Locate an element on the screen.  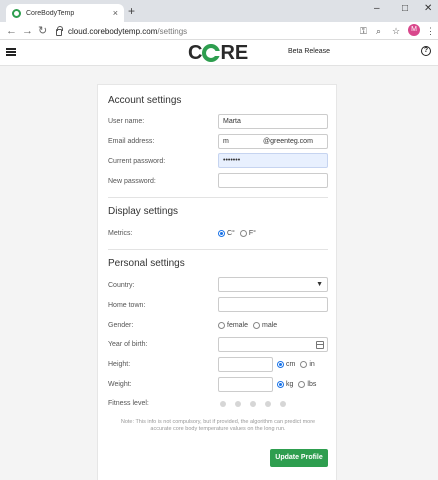
gender-male-radio is located at coordinates (257, 325).